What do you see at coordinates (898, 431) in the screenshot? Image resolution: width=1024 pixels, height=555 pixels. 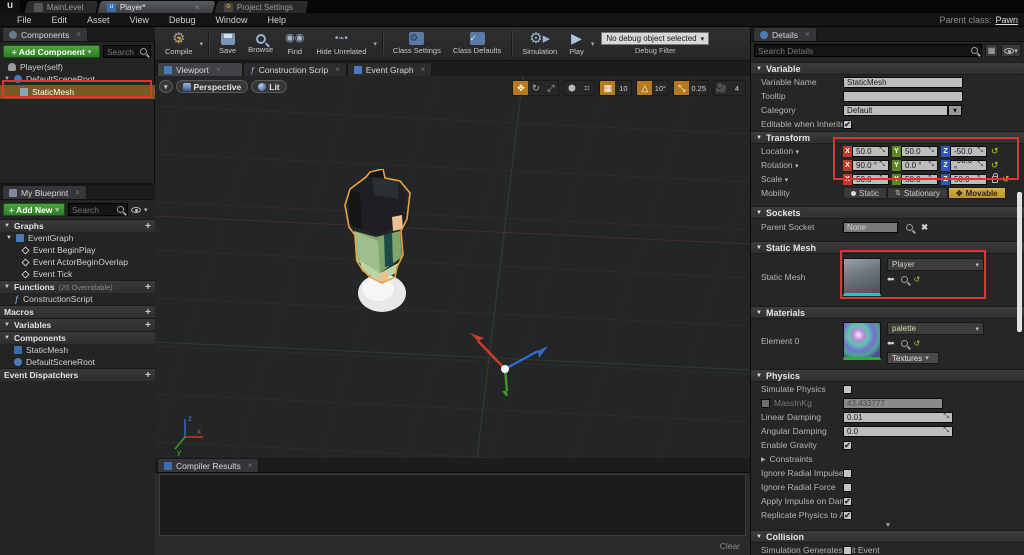 I see `angular-damping-input: 0.0 ⤡` at bounding box center [898, 431].